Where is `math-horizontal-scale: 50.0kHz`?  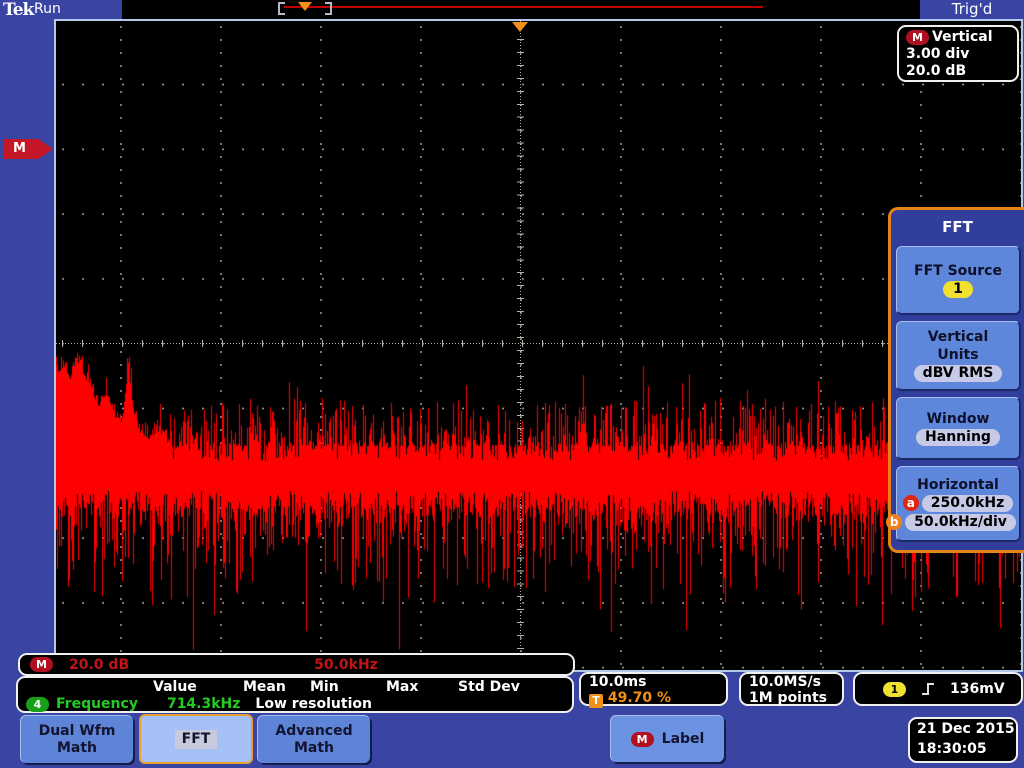
math-horizontal-scale: 50.0kHz is located at coordinates (346, 664).